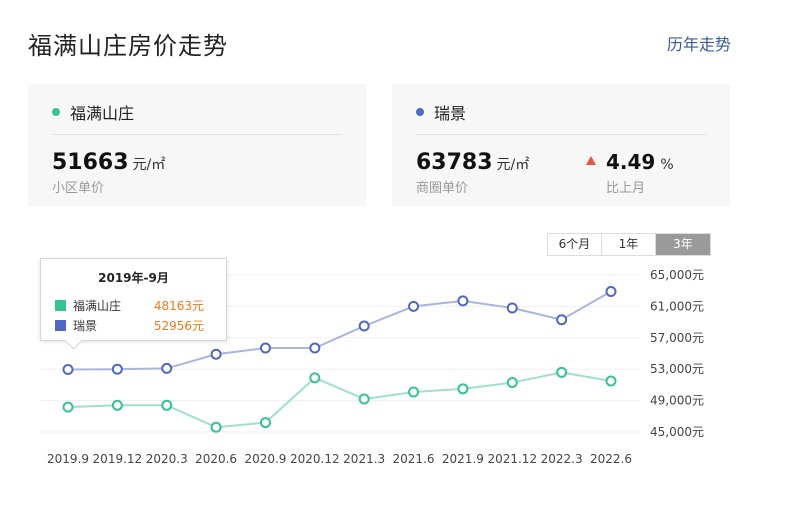 The height and width of the screenshot is (522, 785). Describe the element at coordinates (129, 305) in the screenshot. I see `tooltip-row-community: 福满山庄 48163元` at that location.